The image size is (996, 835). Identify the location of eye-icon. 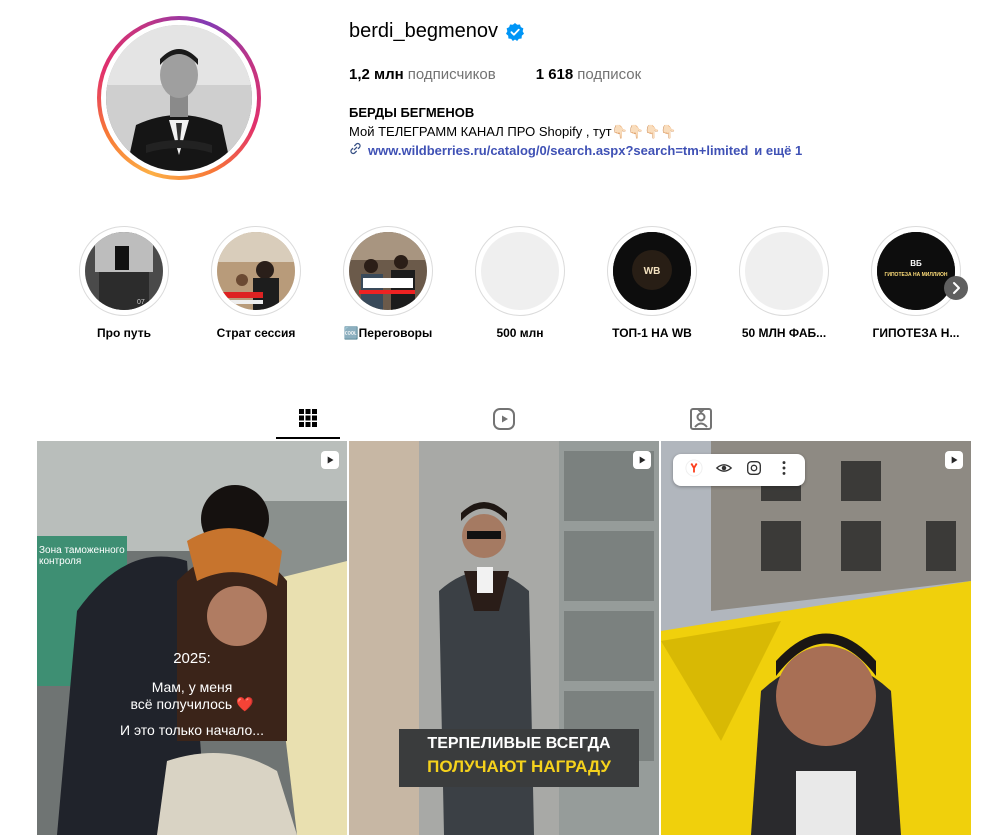
(724, 470).